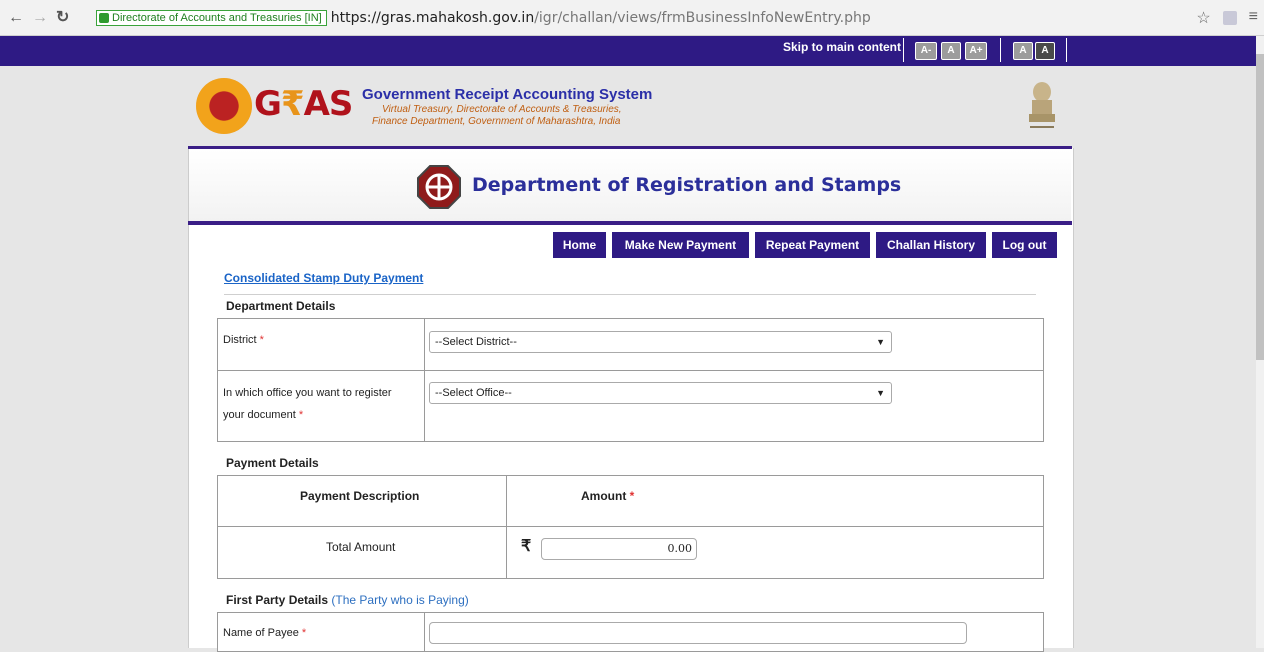 This screenshot has width=1264, height=652. What do you see at coordinates (812, 245) in the screenshot?
I see `nav-repeat-payment: Repeat Payment` at bounding box center [812, 245].